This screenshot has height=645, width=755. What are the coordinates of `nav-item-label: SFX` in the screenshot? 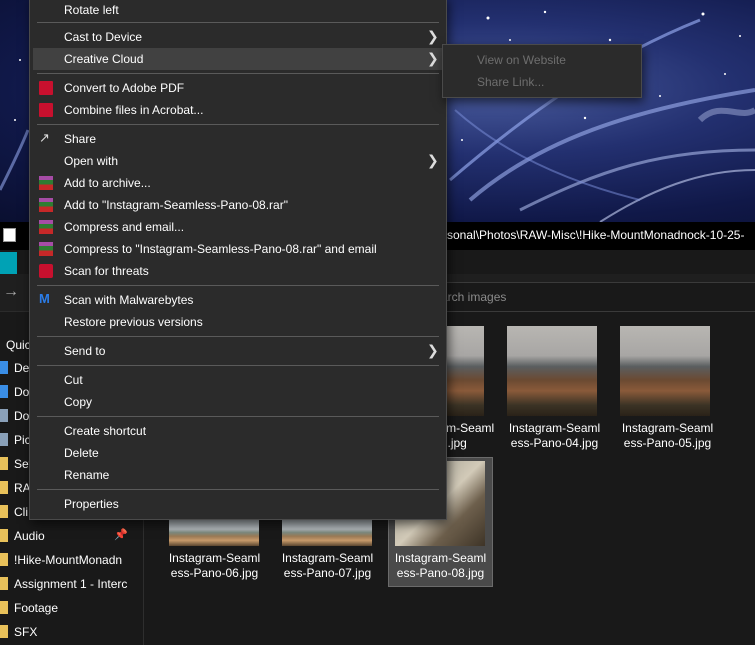 It's located at (26, 632).